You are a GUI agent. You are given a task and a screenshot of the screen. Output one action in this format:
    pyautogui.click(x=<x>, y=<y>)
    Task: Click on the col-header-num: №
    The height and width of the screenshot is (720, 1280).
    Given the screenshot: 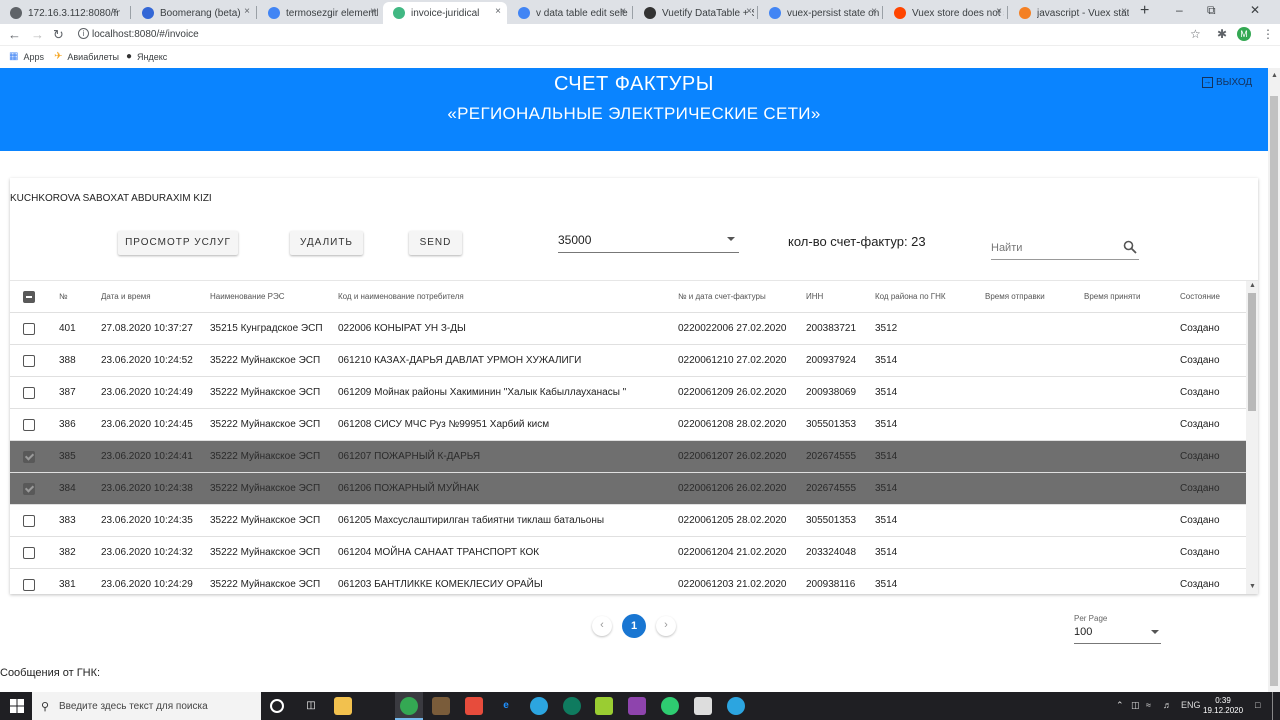 What is the action you would take?
    pyautogui.click(x=63, y=296)
    